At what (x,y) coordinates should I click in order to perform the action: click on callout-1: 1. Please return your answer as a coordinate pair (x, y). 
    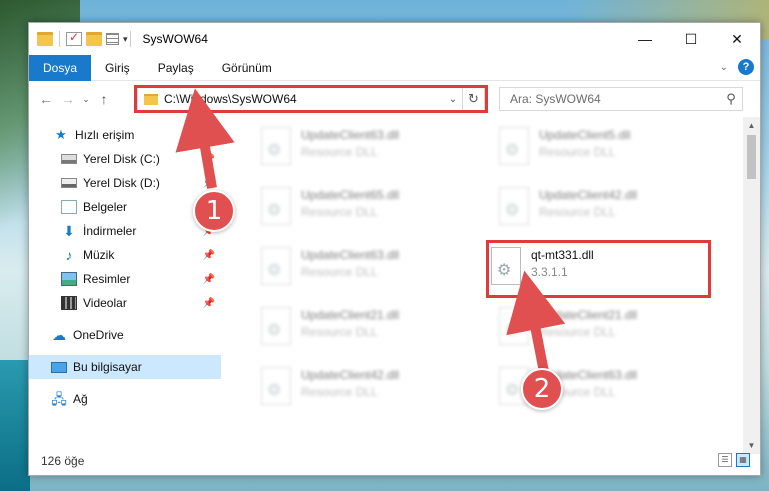
    Looking at the image, I should click on (214, 211).